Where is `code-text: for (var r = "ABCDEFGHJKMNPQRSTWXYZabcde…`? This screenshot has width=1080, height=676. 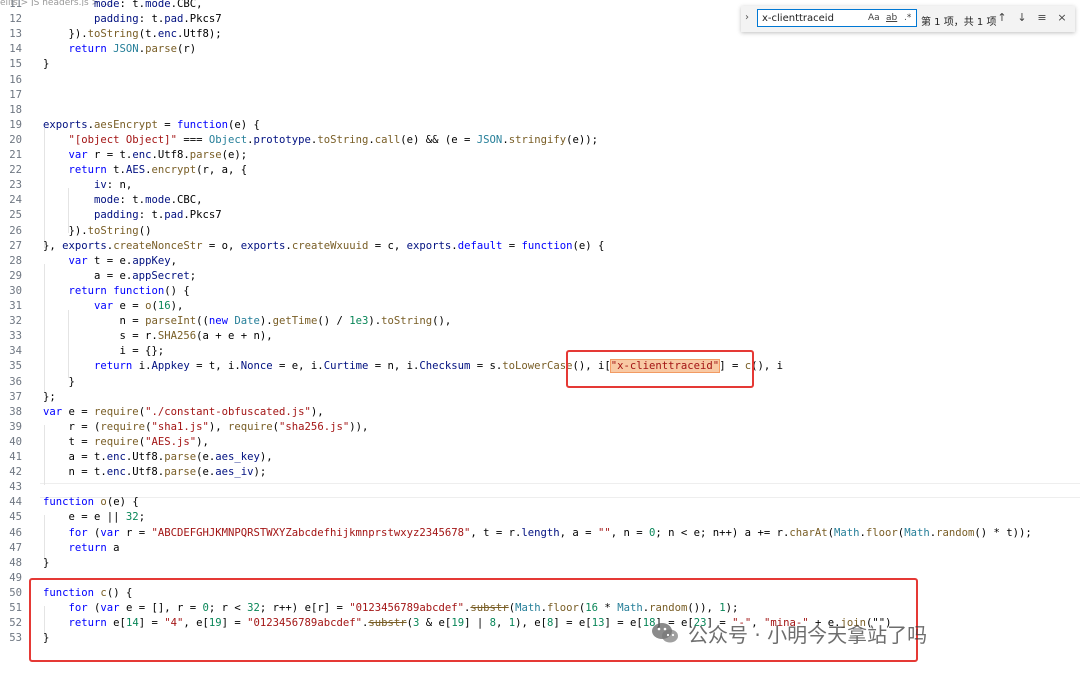 code-text: for (var r = "ABCDEFGHJKMNPQRSTWXYZabcde… is located at coordinates (537, 533).